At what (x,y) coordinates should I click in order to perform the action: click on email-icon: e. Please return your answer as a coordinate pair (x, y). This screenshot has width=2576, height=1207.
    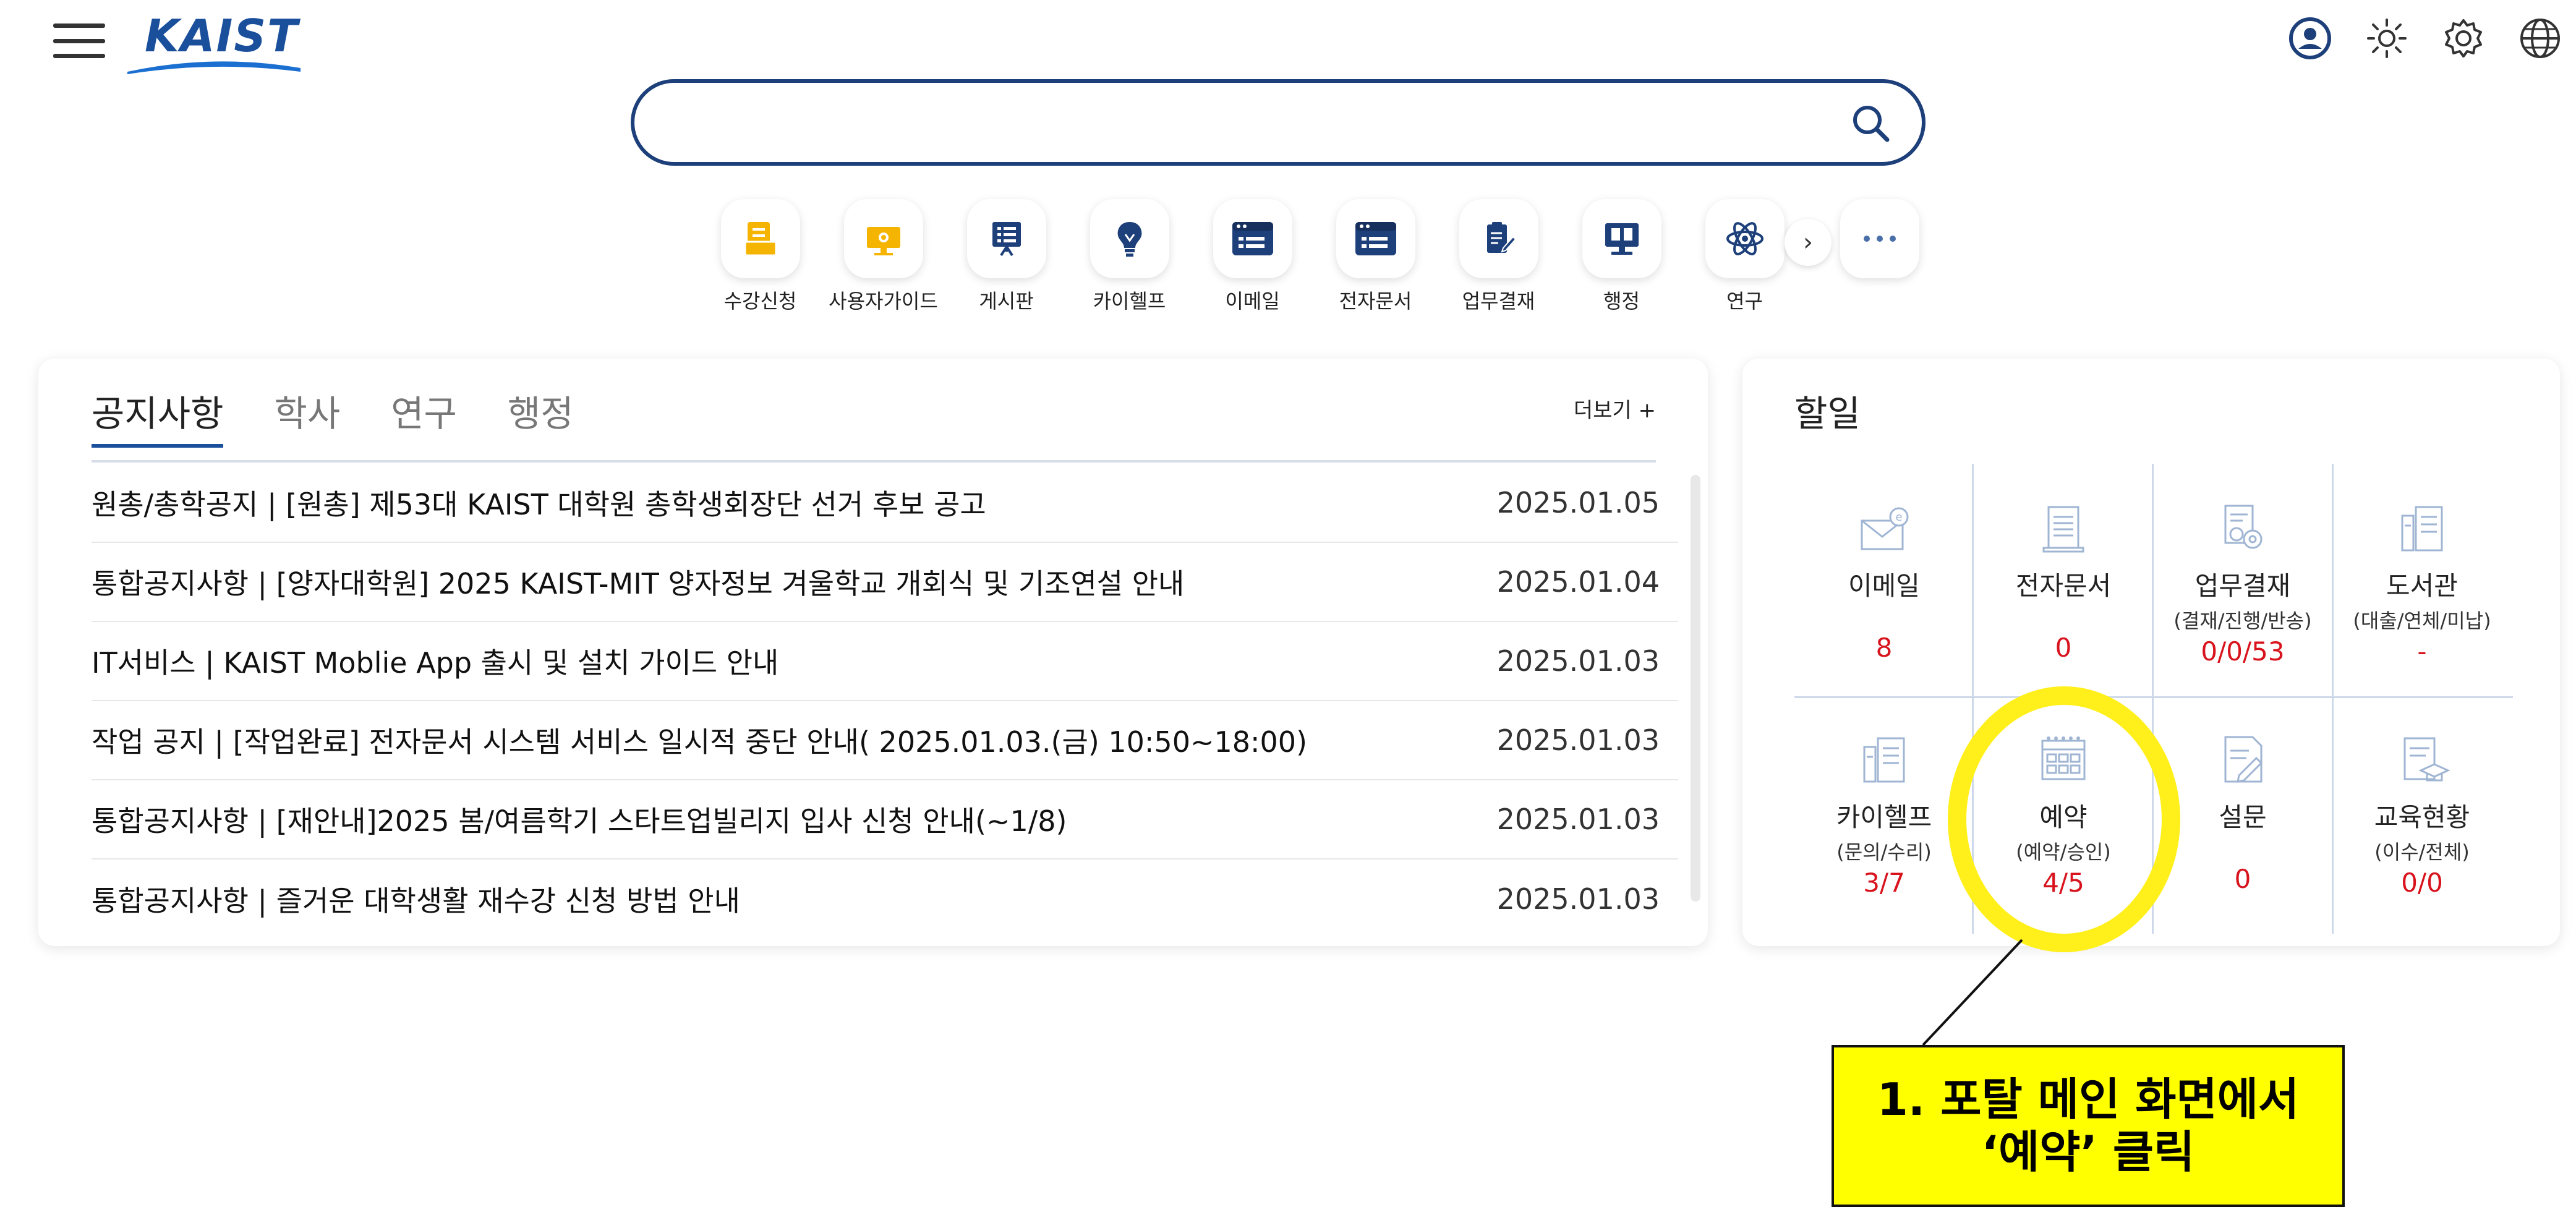
    Looking at the image, I should click on (1885, 528).